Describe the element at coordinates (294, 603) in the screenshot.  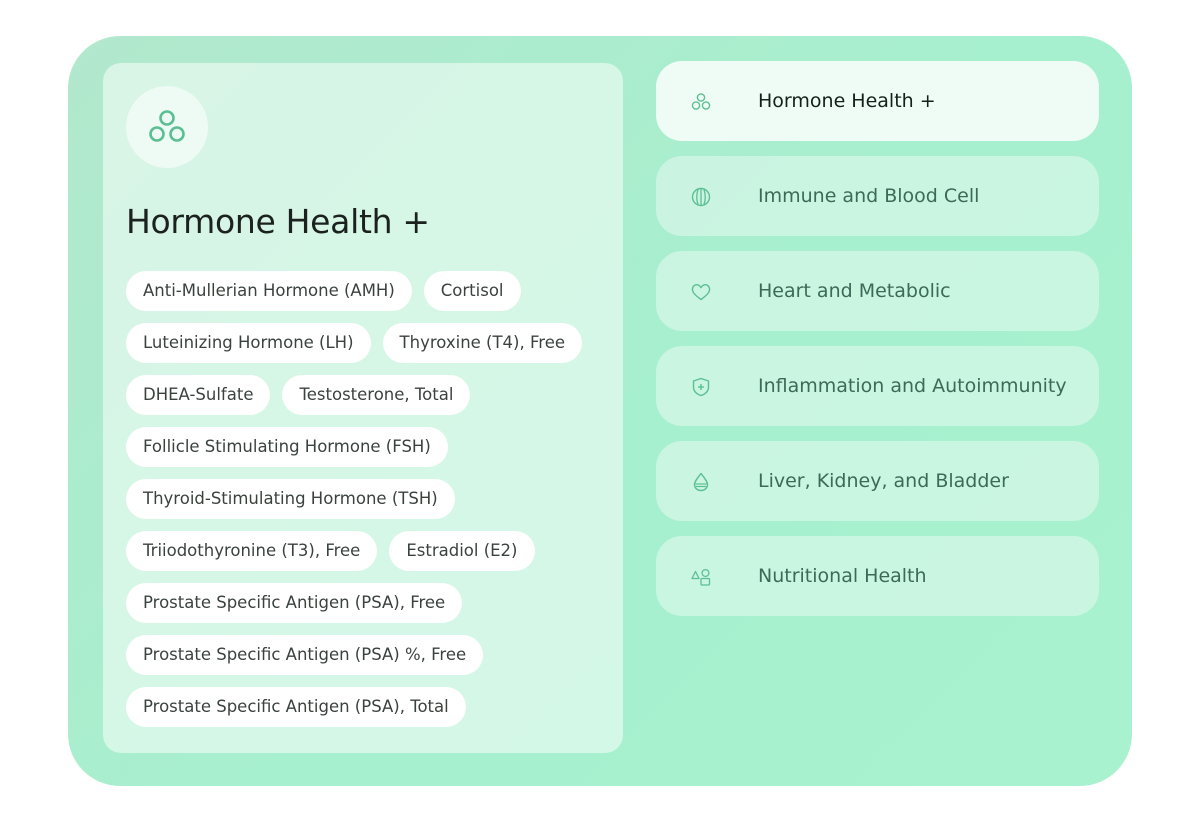
I see `biomarker-chip: Prostate Specific Antigen (PSA), Free` at that location.